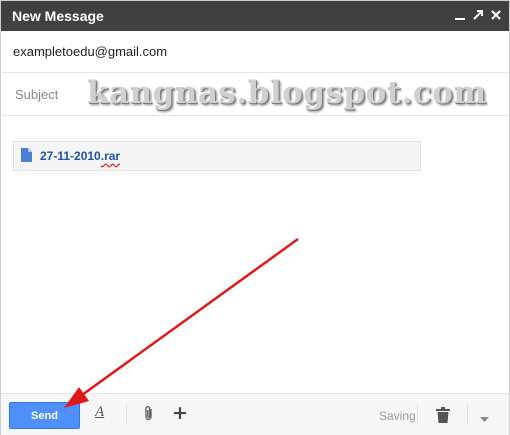  I want to click on attachment-chip: 27-11-2010.rar, so click(217, 156).